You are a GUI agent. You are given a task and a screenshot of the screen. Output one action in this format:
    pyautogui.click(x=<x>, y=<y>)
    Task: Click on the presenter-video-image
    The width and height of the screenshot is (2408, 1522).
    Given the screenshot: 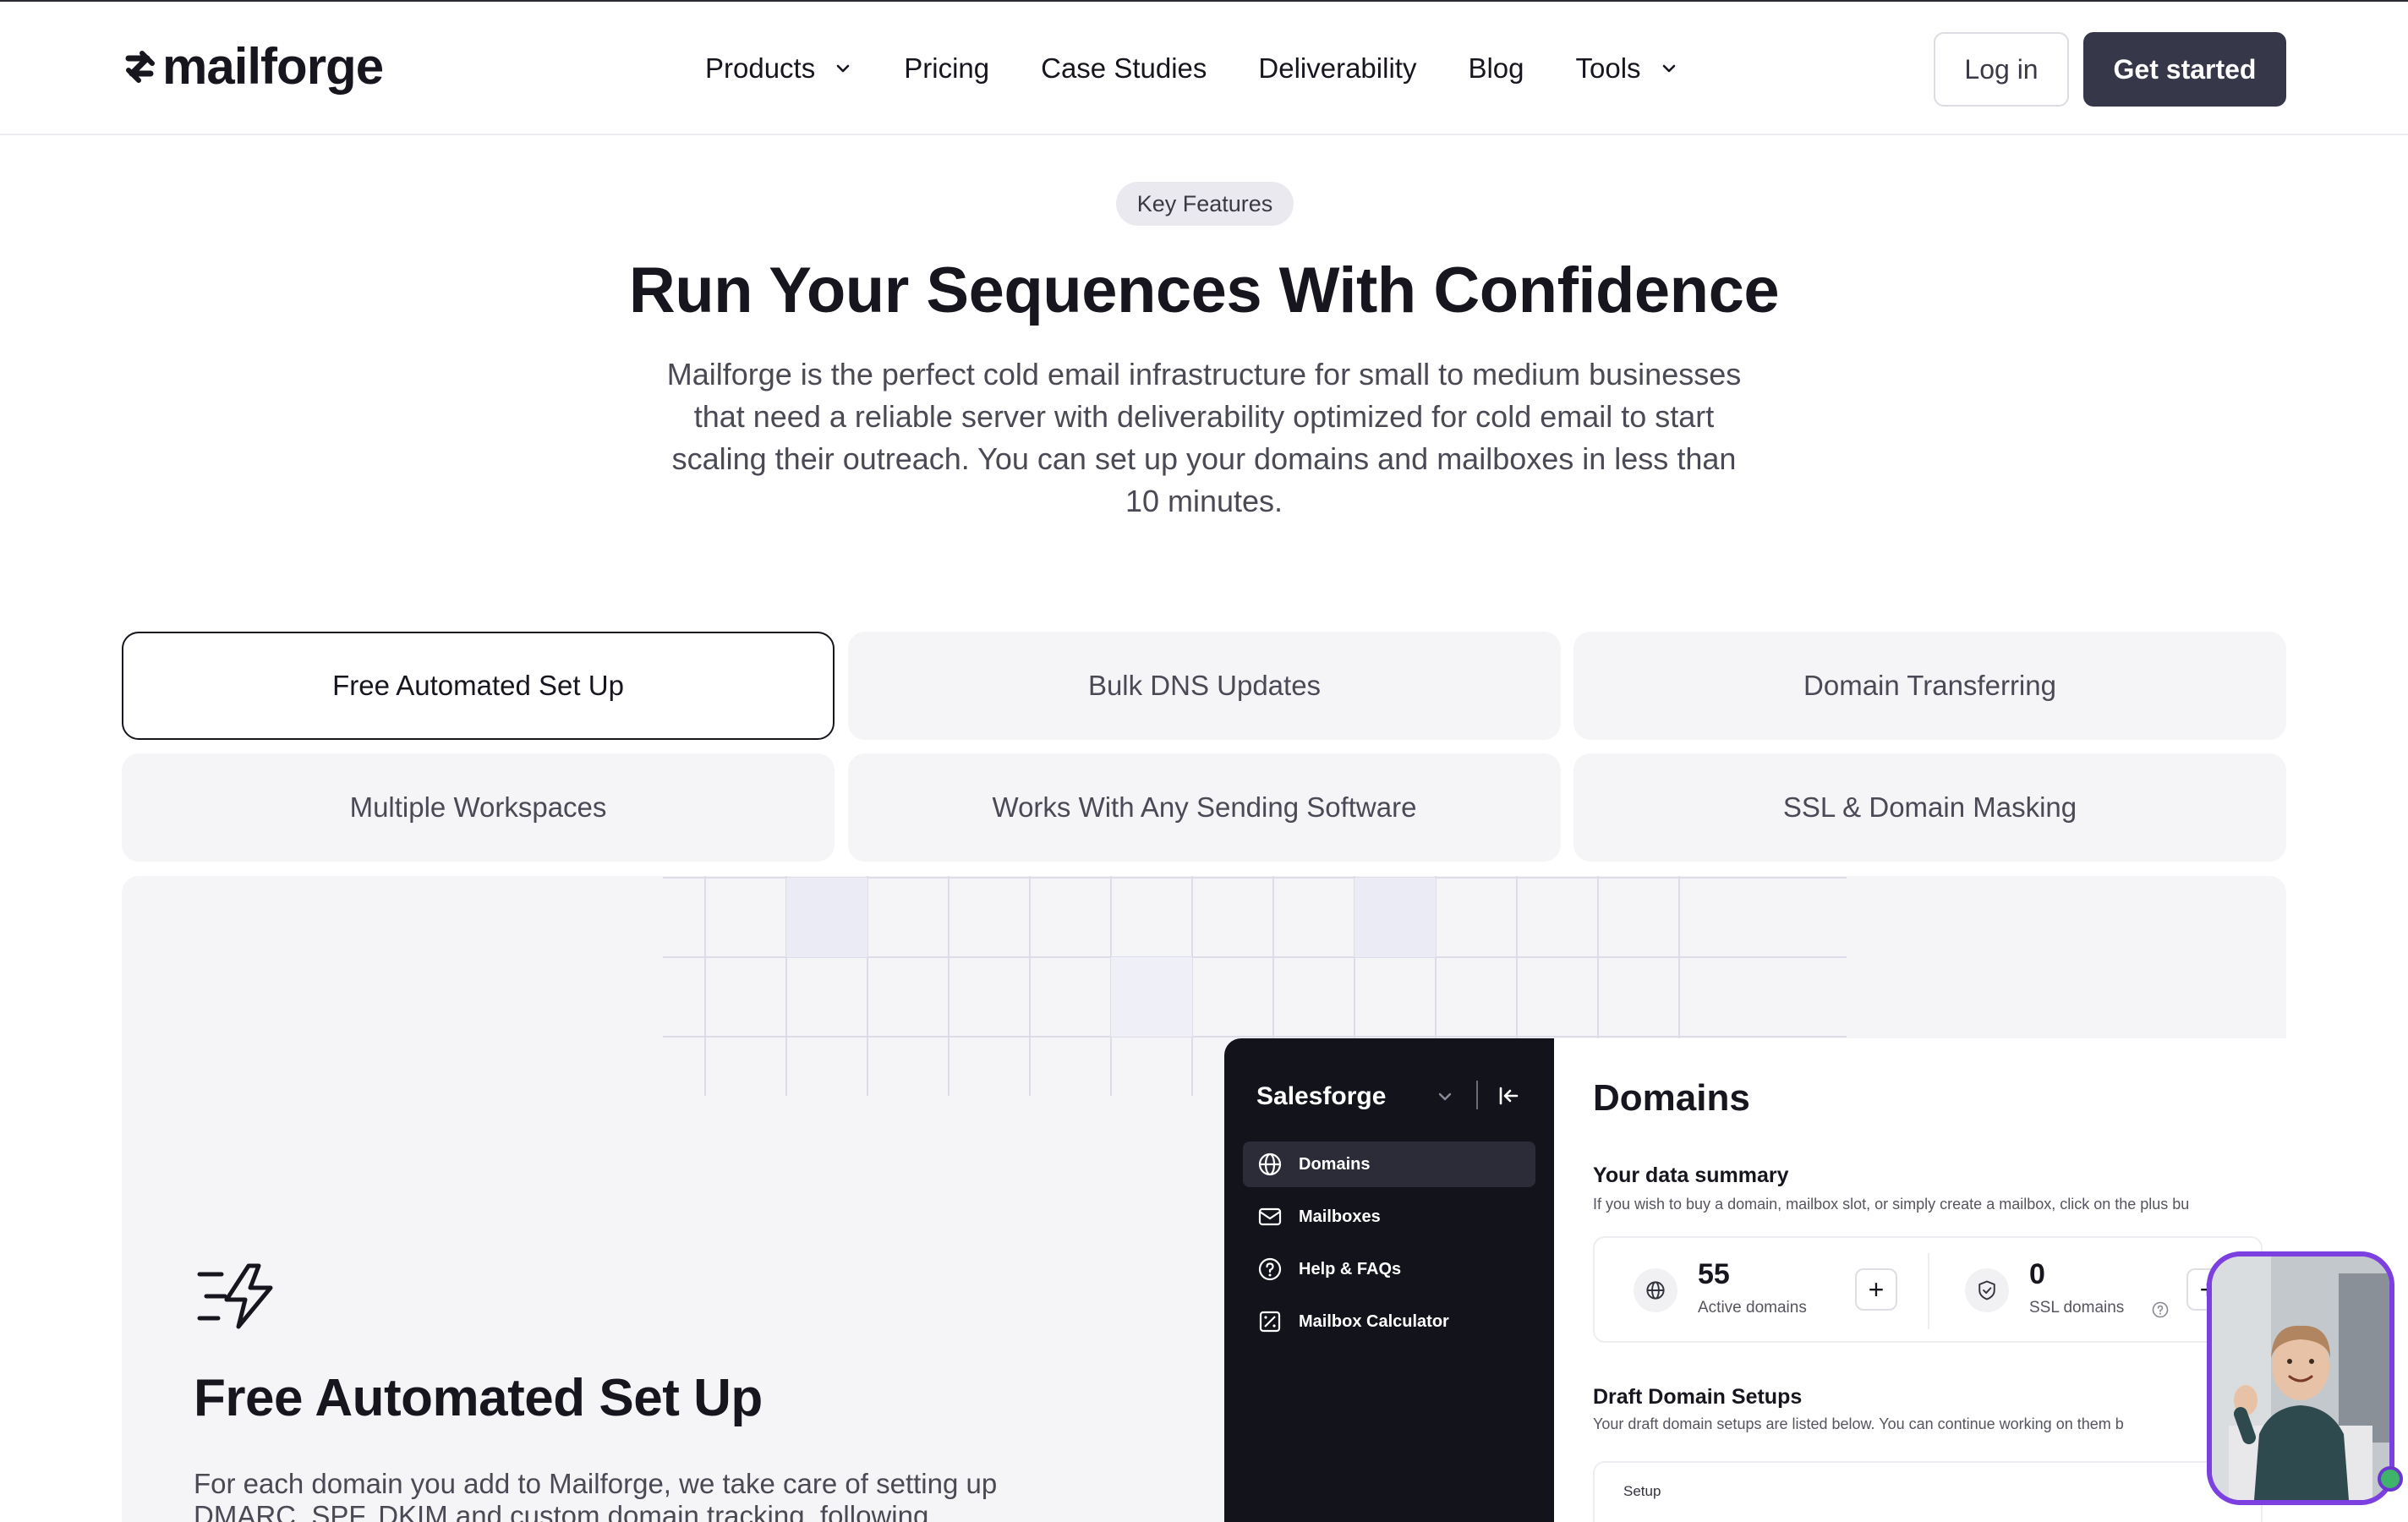 What is the action you would take?
    pyautogui.click(x=2300, y=1378)
    